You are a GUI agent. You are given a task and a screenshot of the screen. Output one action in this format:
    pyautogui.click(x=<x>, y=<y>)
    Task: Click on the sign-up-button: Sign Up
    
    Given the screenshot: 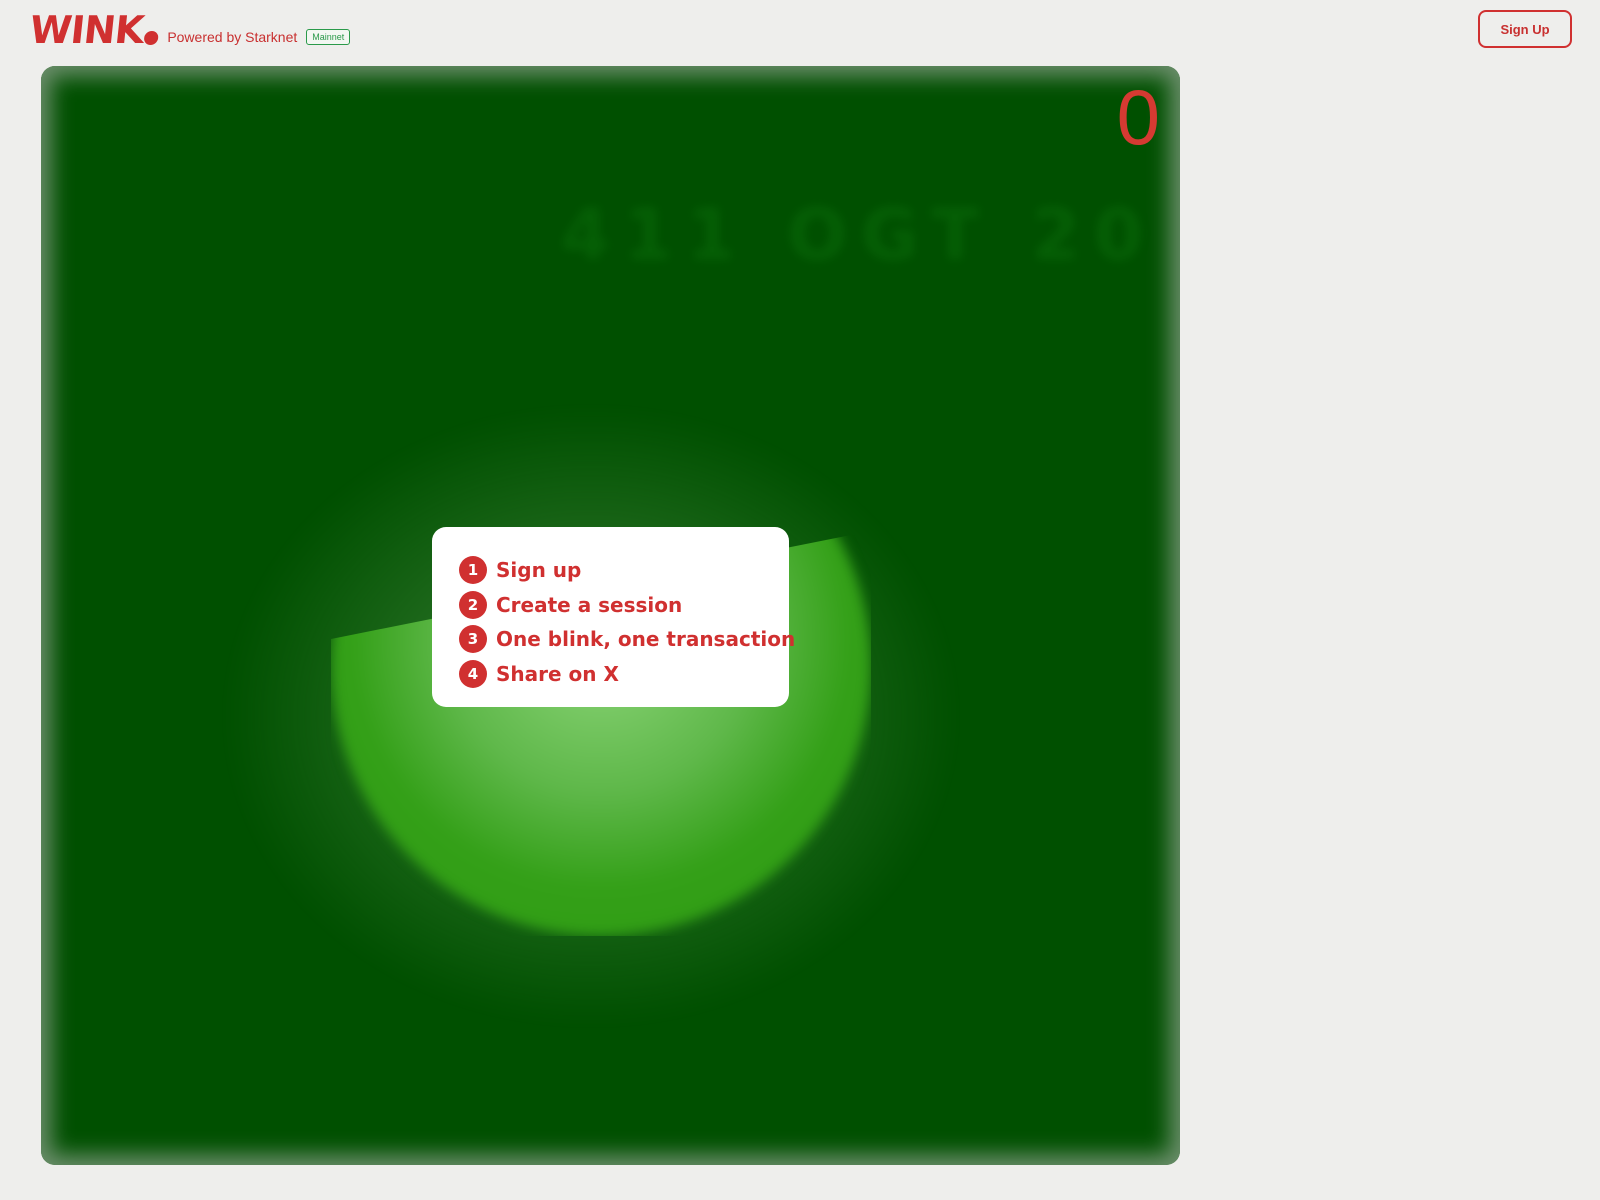 What is the action you would take?
    pyautogui.click(x=1525, y=29)
    